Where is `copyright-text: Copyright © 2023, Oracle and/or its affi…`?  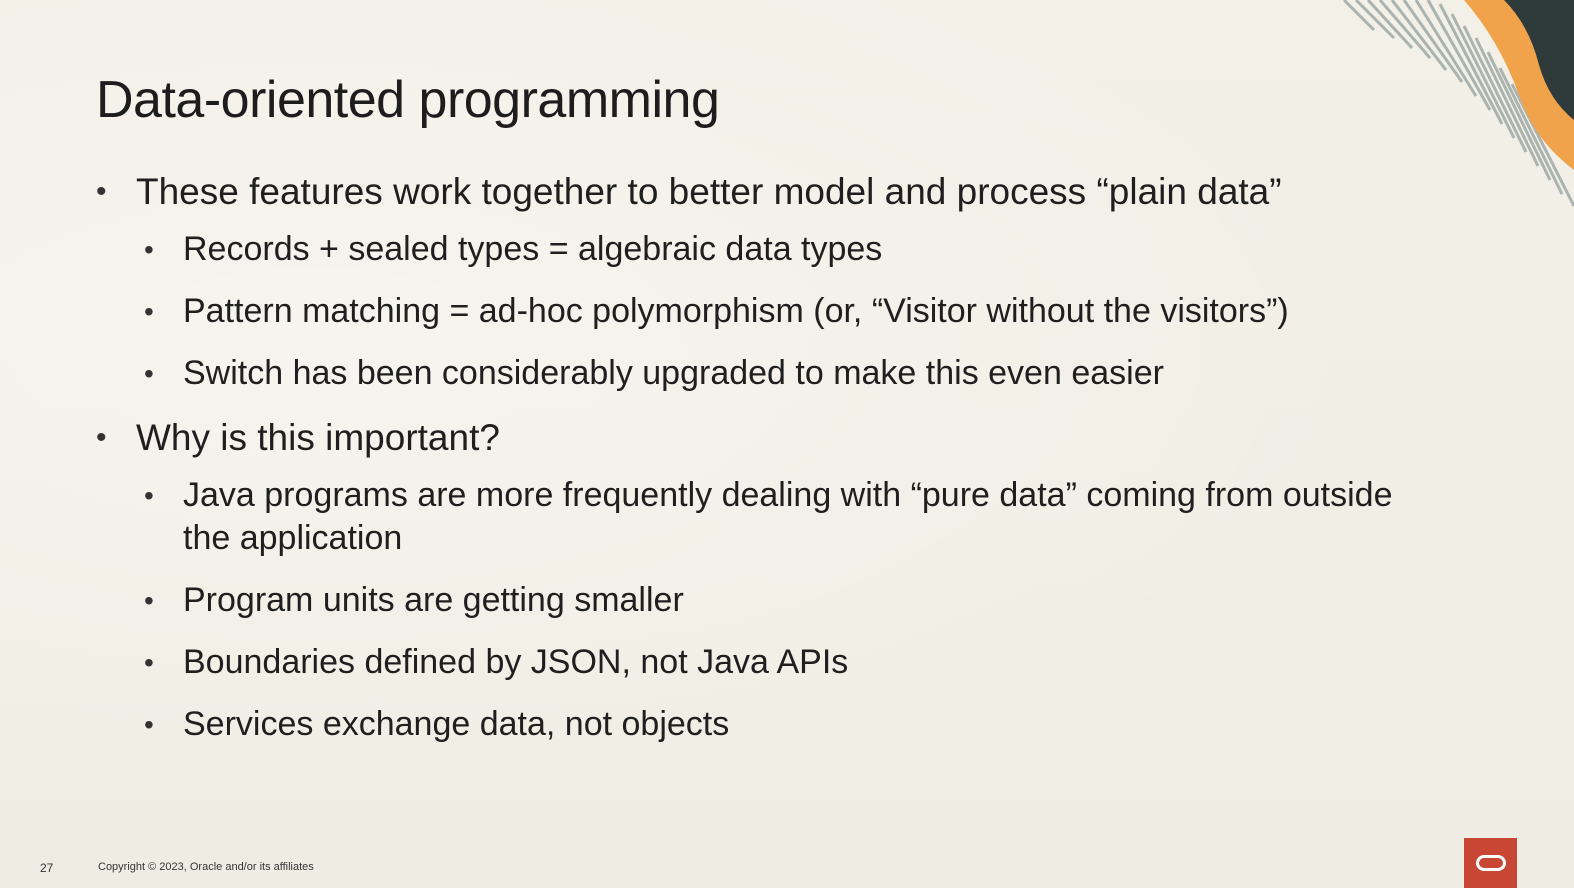
copyright-text: Copyright © 2023, Oracle and/or its affi… is located at coordinates (206, 867).